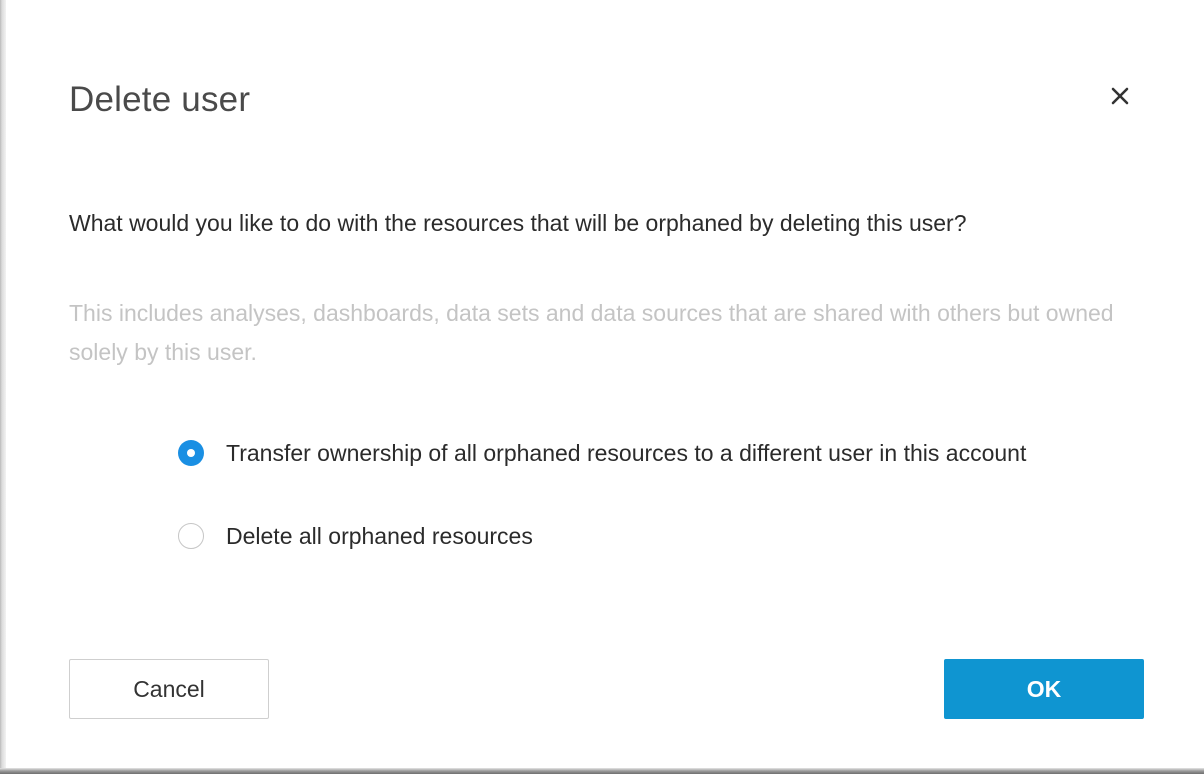 This screenshot has height=774, width=1204. What do you see at coordinates (160, 99) in the screenshot?
I see `dialog-title: Delete user` at bounding box center [160, 99].